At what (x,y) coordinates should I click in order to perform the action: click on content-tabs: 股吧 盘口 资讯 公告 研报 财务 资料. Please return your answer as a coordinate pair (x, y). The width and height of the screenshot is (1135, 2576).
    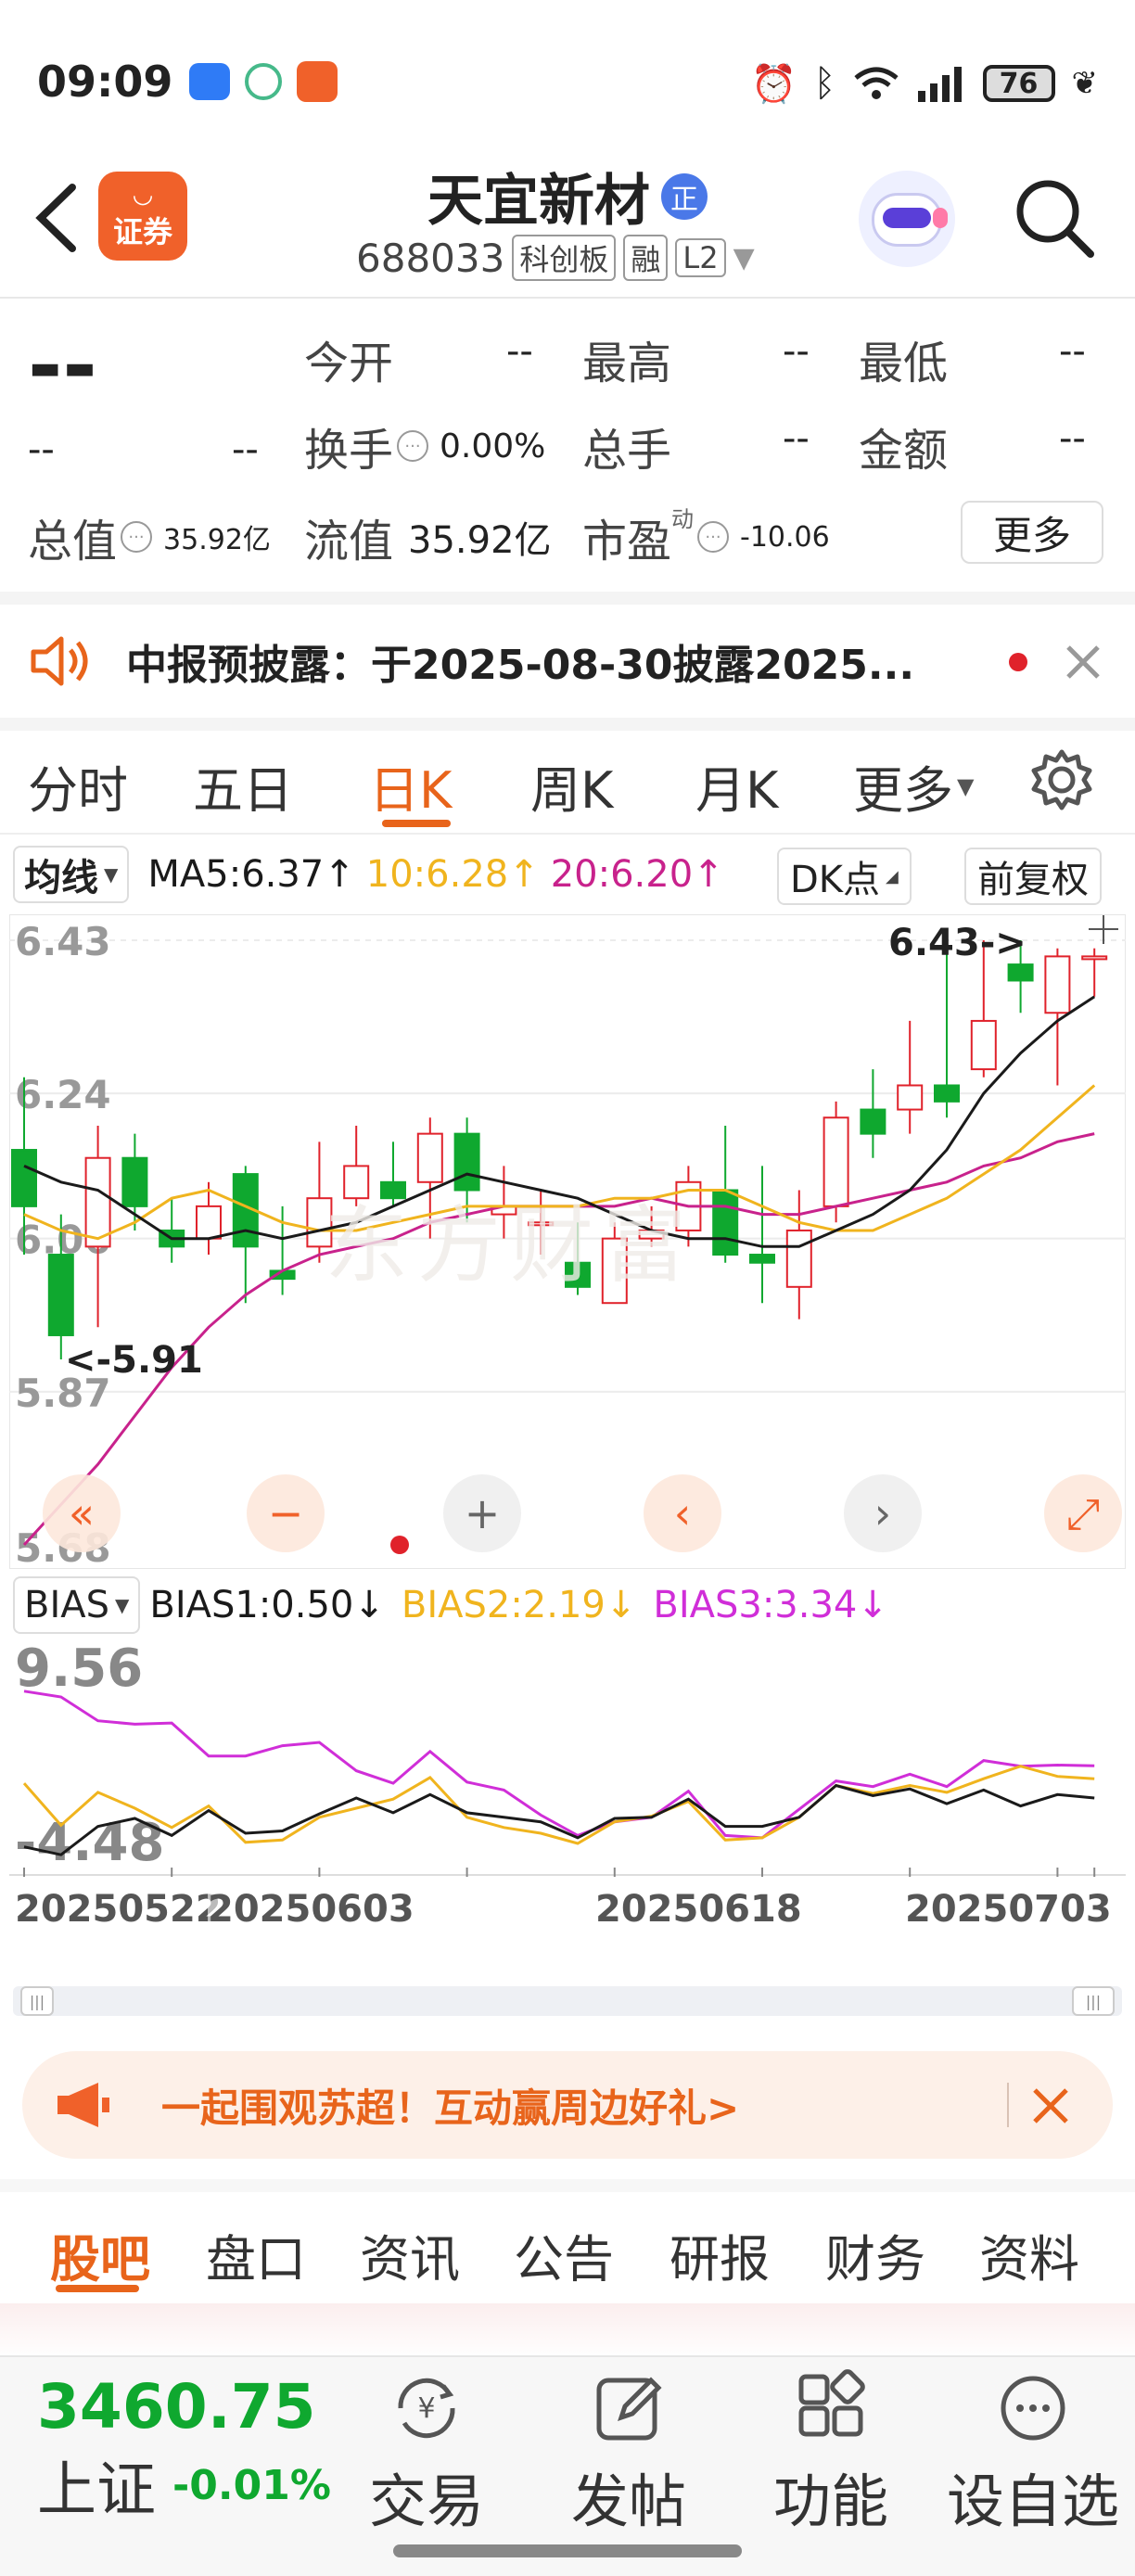
    Looking at the image, I should click on (567, 2247).